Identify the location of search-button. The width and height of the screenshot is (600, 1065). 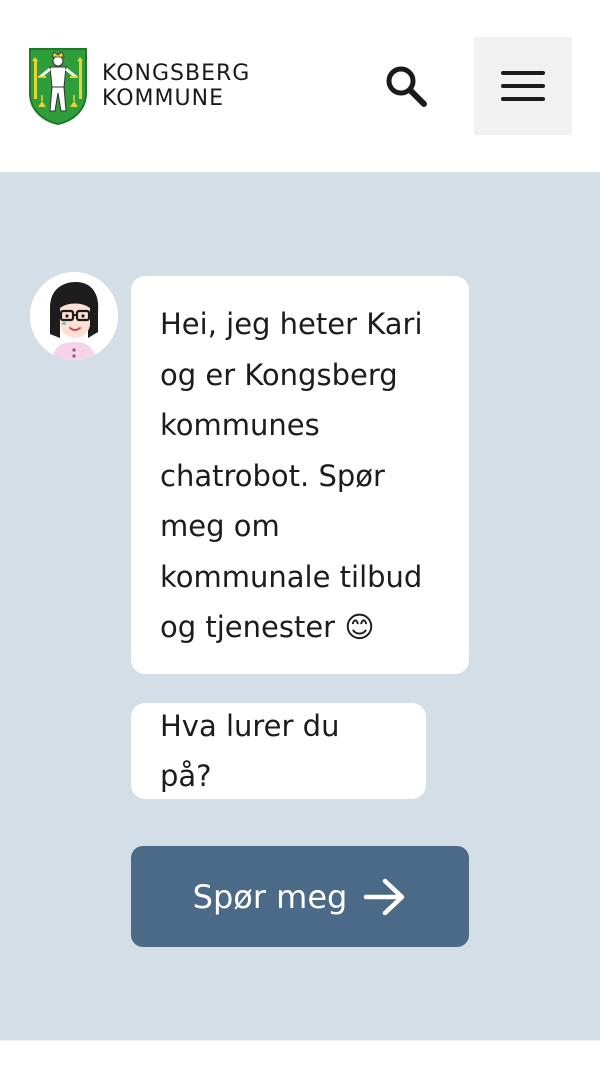
(406, 86).